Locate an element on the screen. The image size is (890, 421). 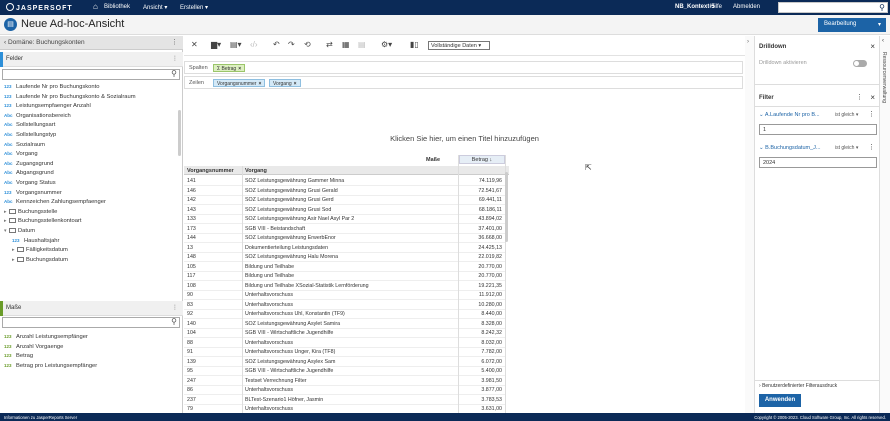
apply-filters-button: Anwenden is located at coordinates (780, 400).